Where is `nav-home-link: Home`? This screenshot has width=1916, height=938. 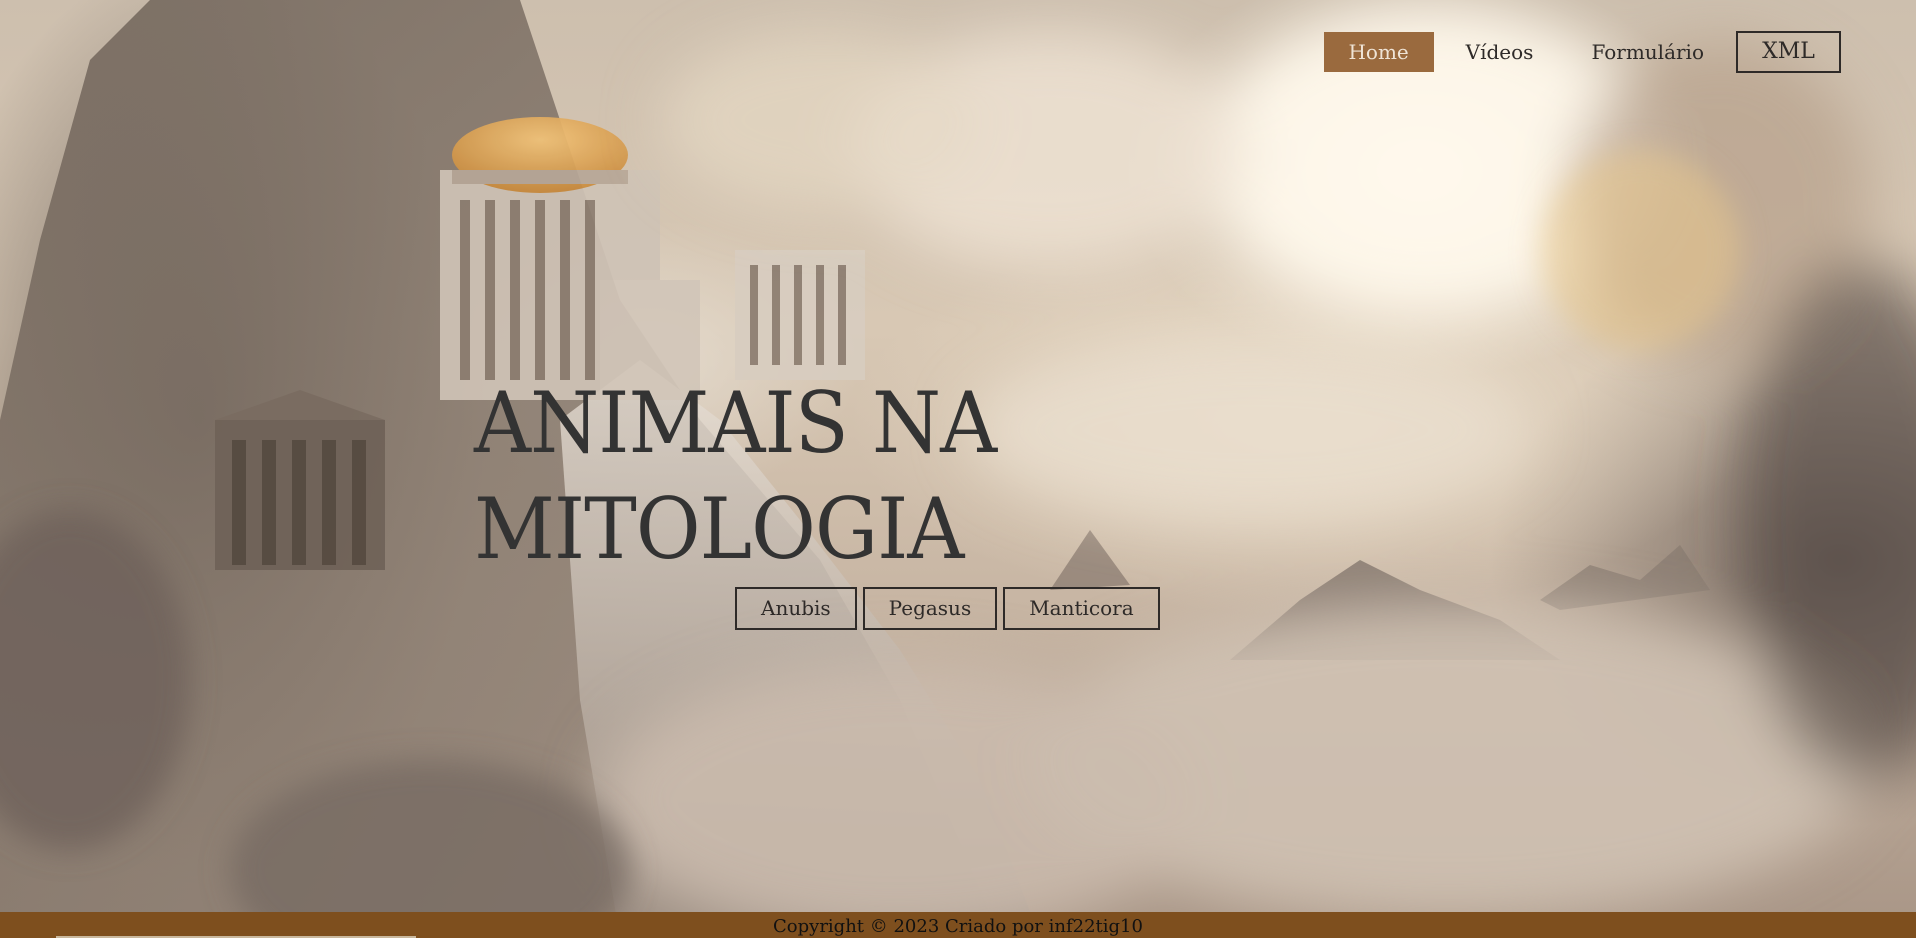 nav-home-link: Home is located at coordinates (1378, 52).